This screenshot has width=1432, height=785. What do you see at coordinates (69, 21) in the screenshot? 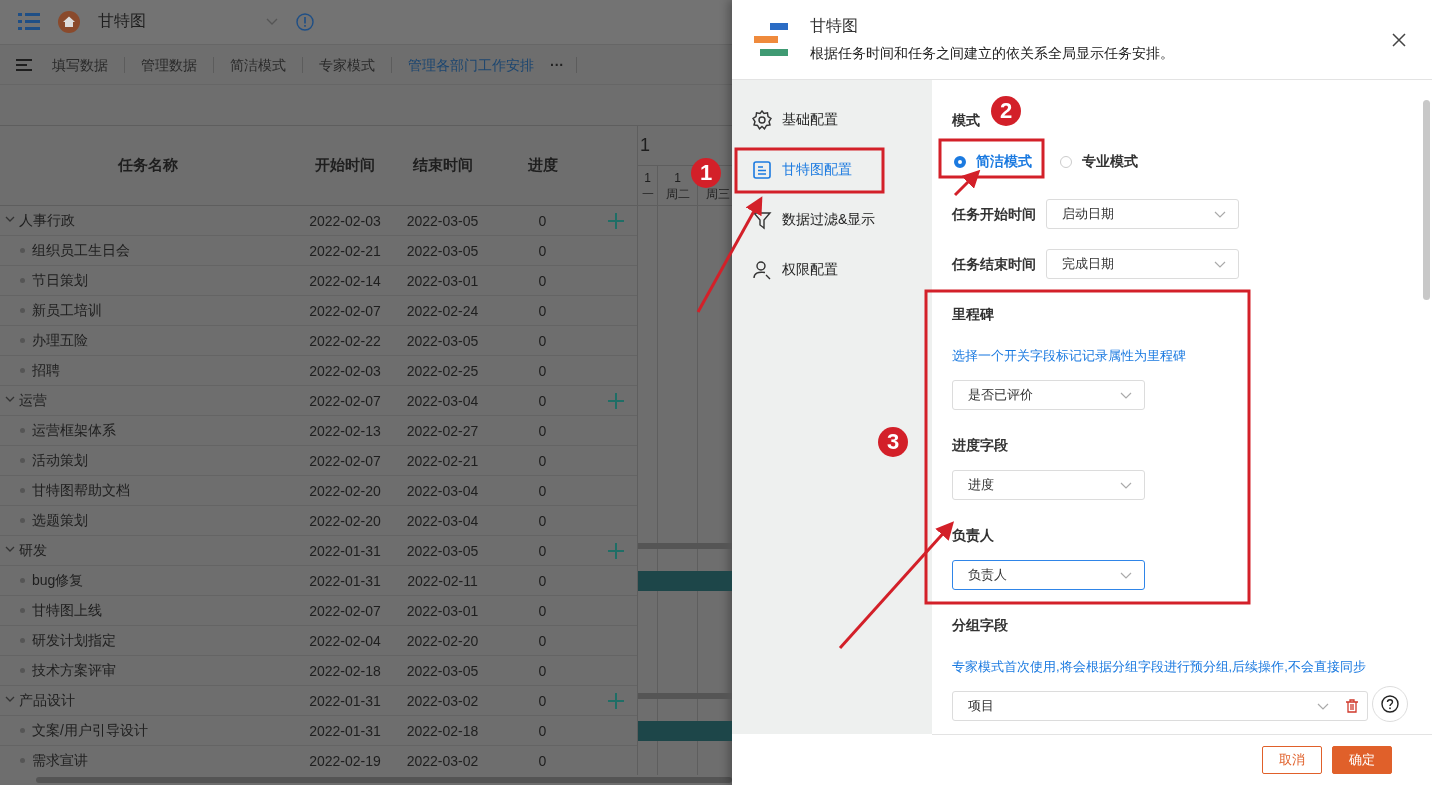
I see `home-icon` at bounding box center [69, 21].